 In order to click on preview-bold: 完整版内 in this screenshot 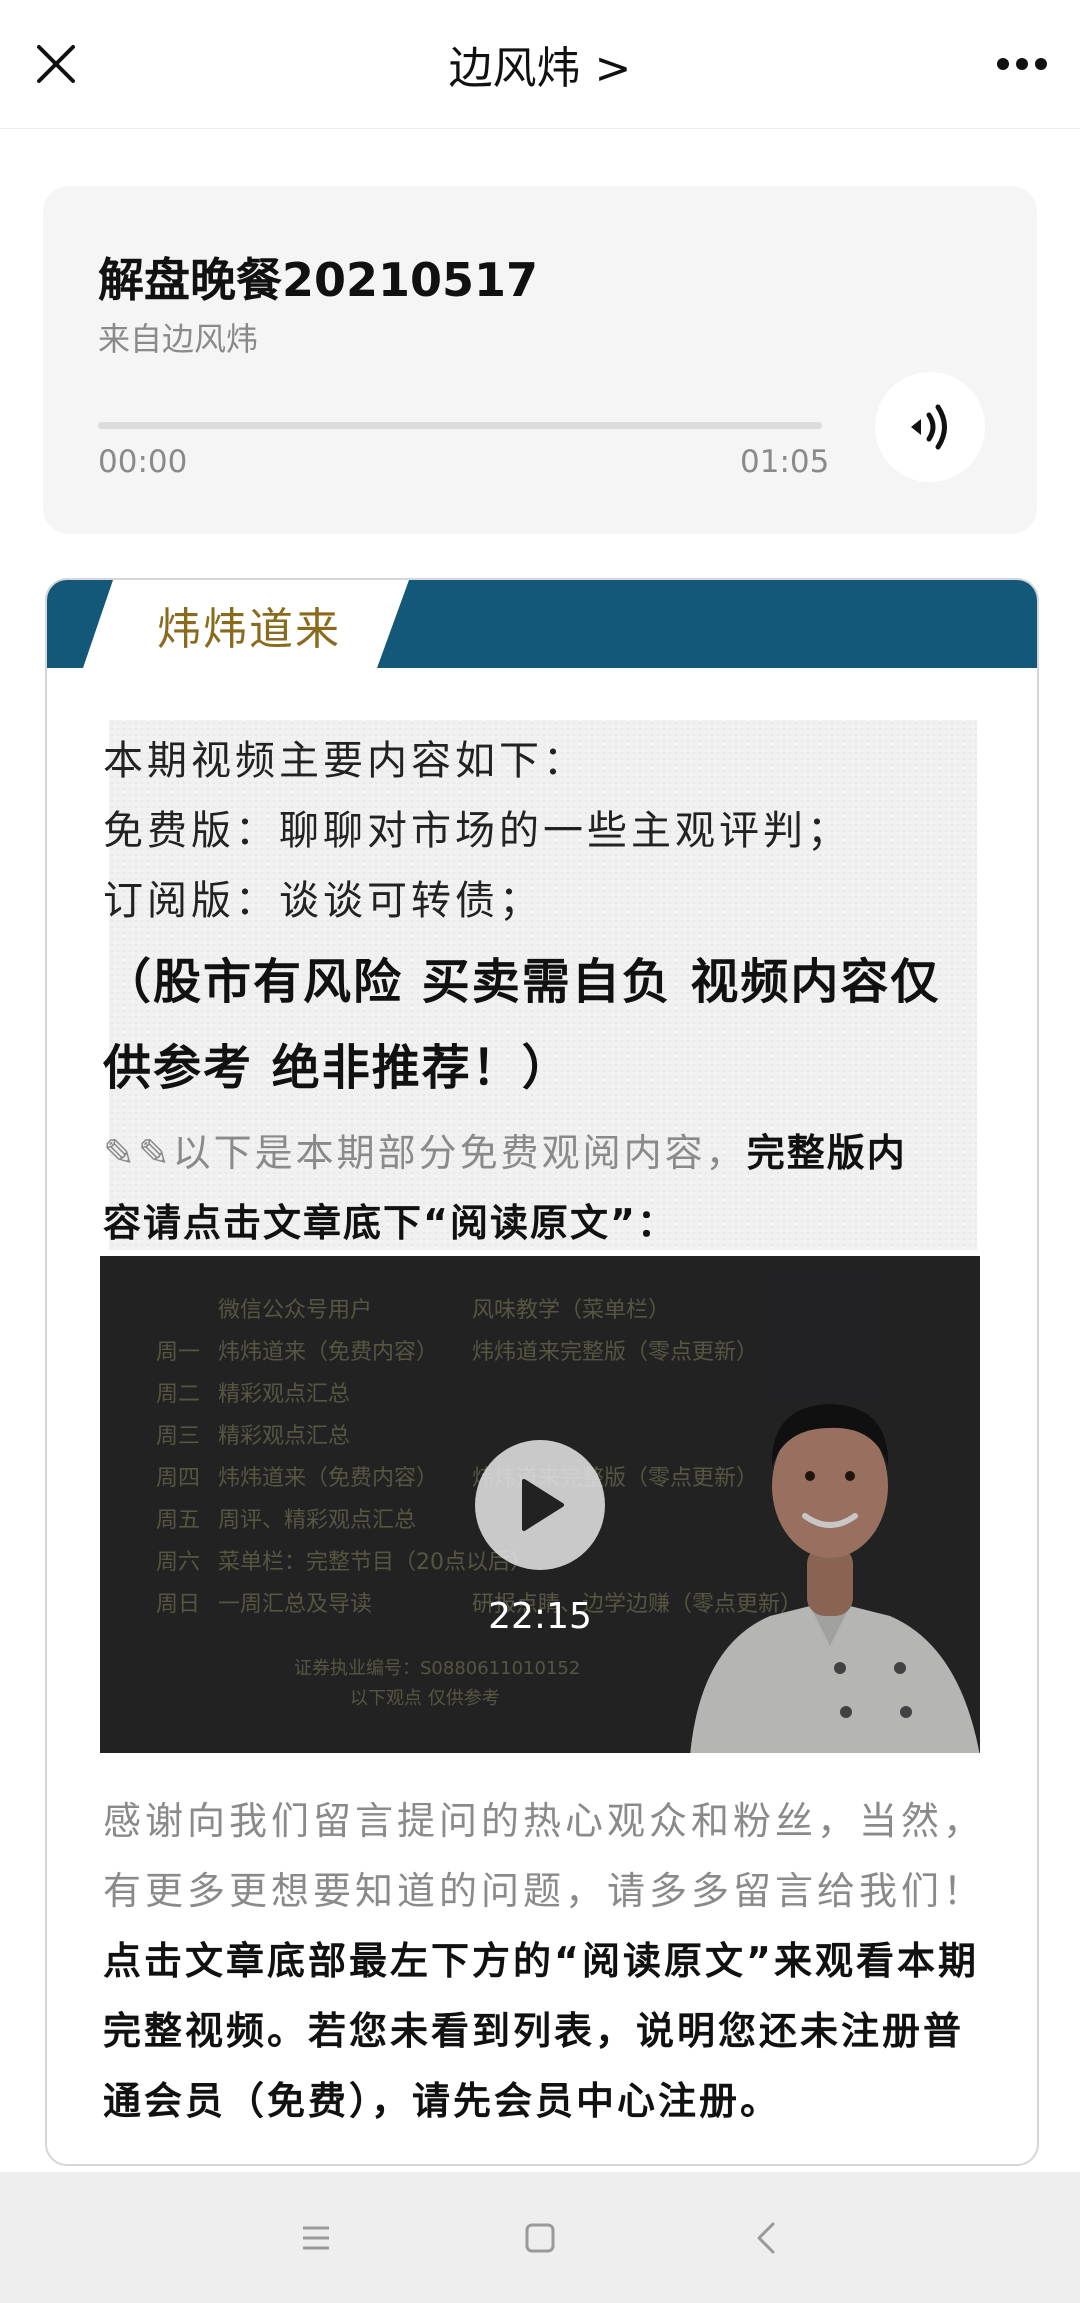, I will do `click(826, 1153)`.